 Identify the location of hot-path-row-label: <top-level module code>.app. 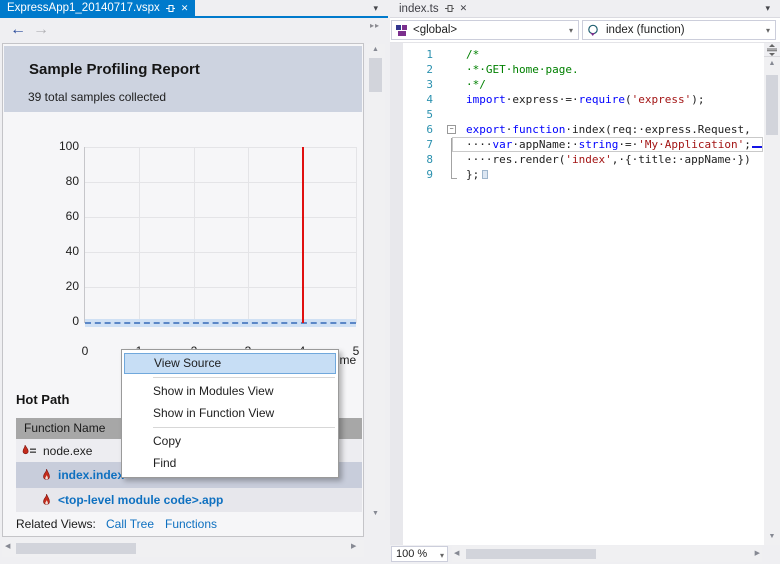
(141, 500).